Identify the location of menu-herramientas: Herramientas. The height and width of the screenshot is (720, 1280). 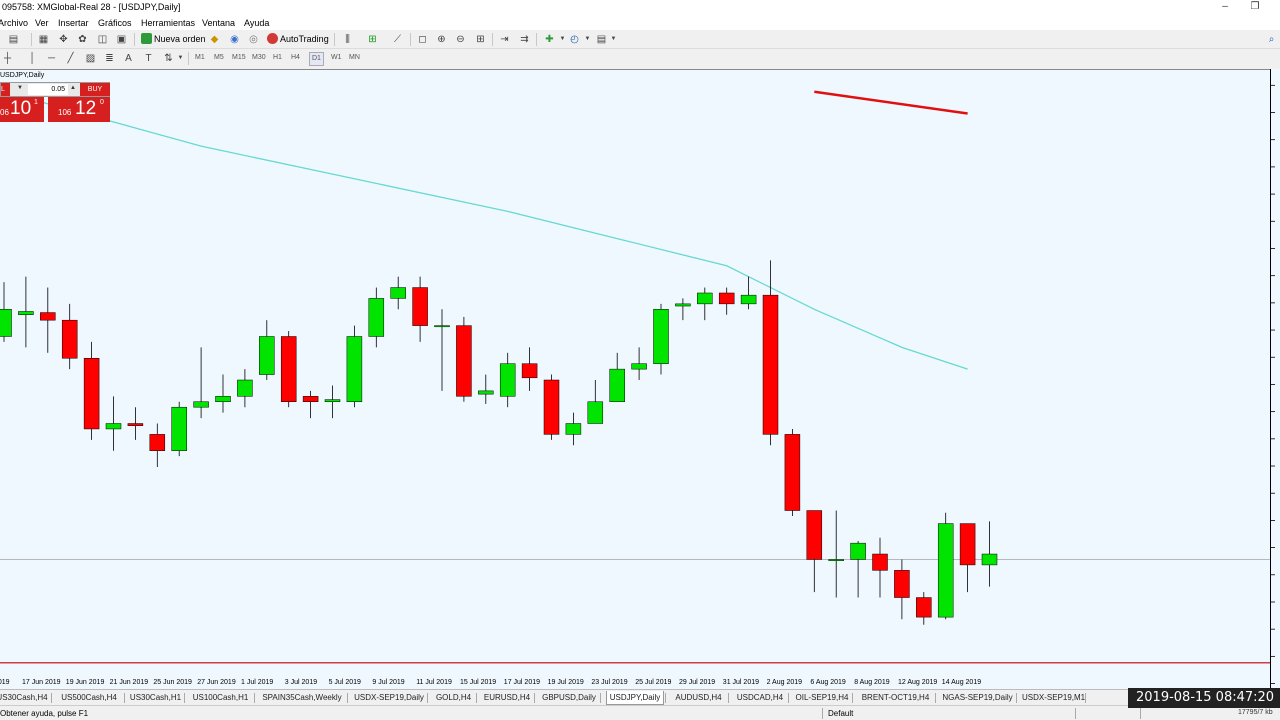
(168, 23).